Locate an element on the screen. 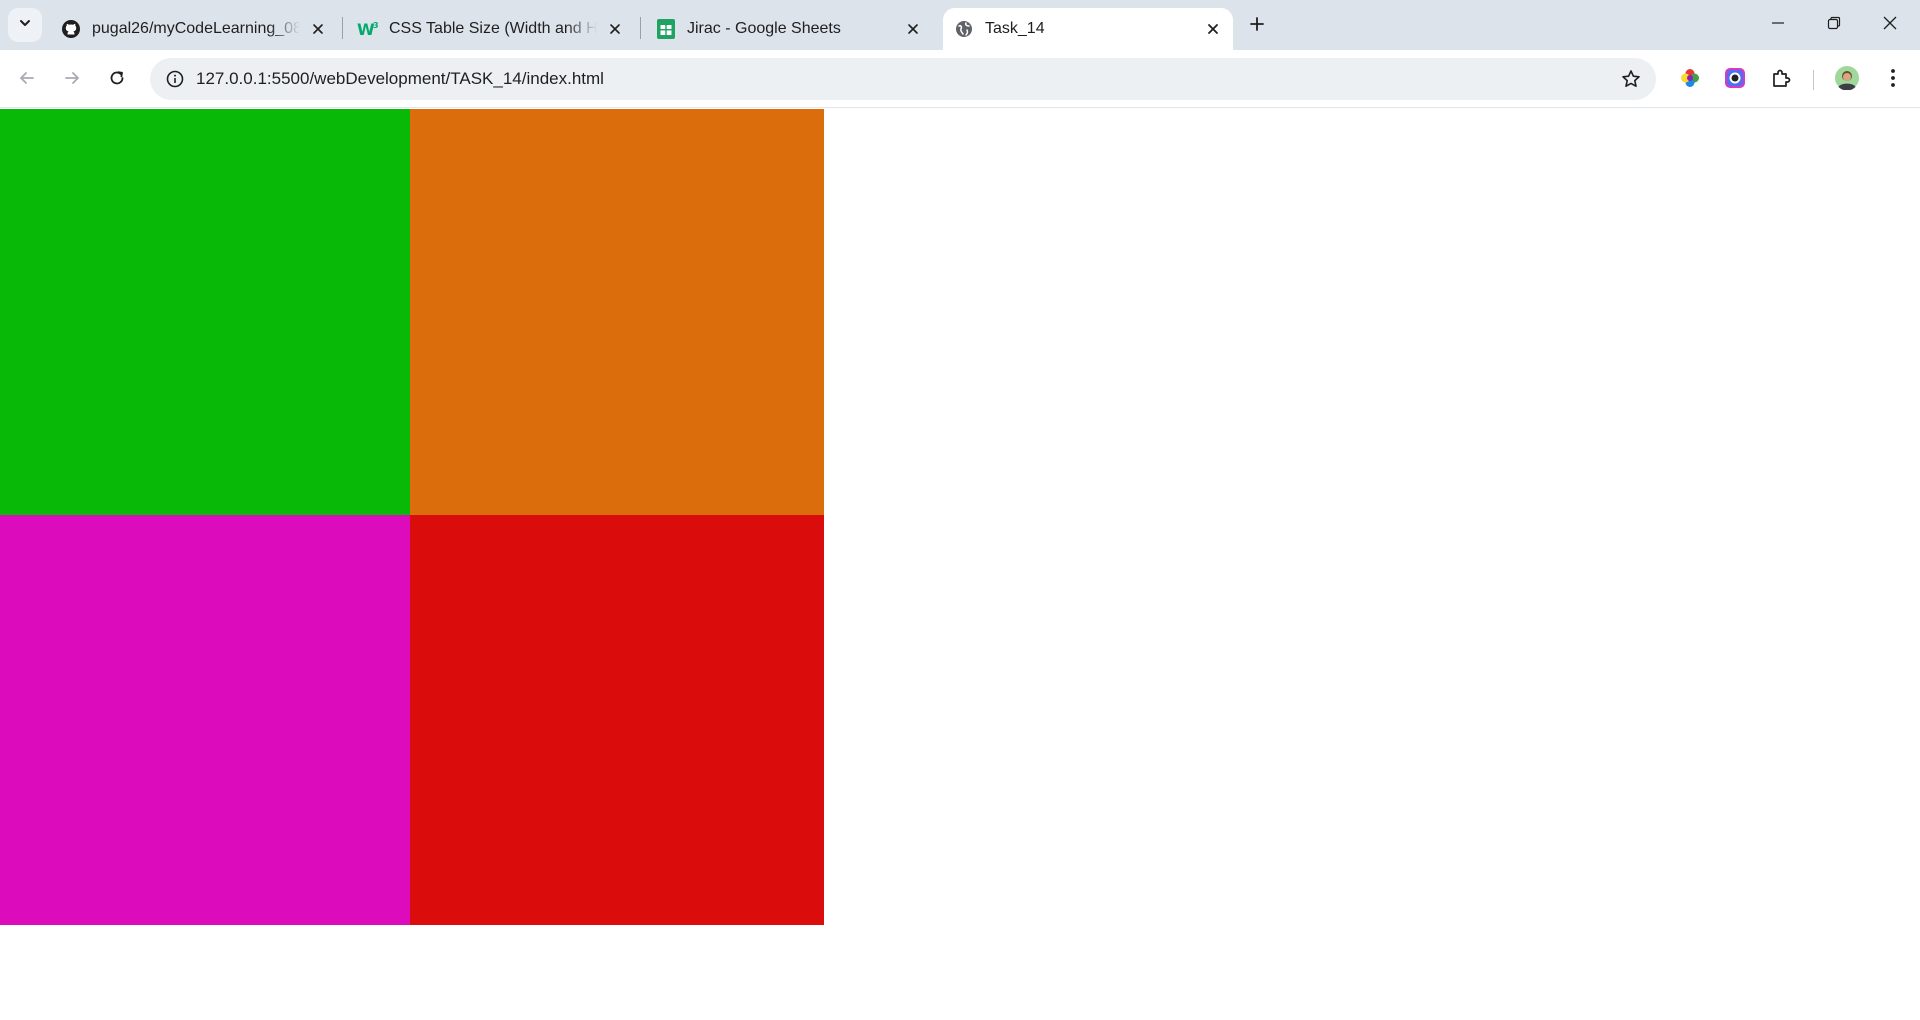  arrow-left-icon is located at coordinates (27, 80).